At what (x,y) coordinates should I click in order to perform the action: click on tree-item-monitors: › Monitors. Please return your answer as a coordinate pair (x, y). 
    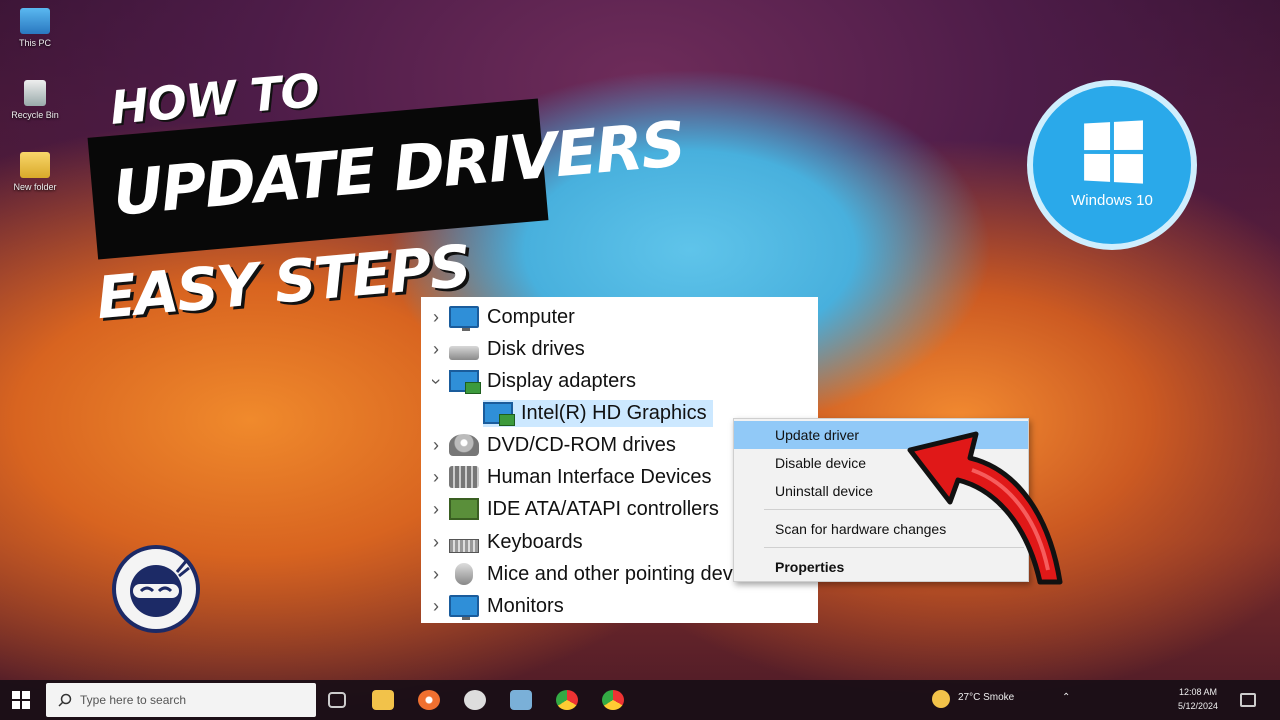
    Looking at the image, I should click on (619, 606).